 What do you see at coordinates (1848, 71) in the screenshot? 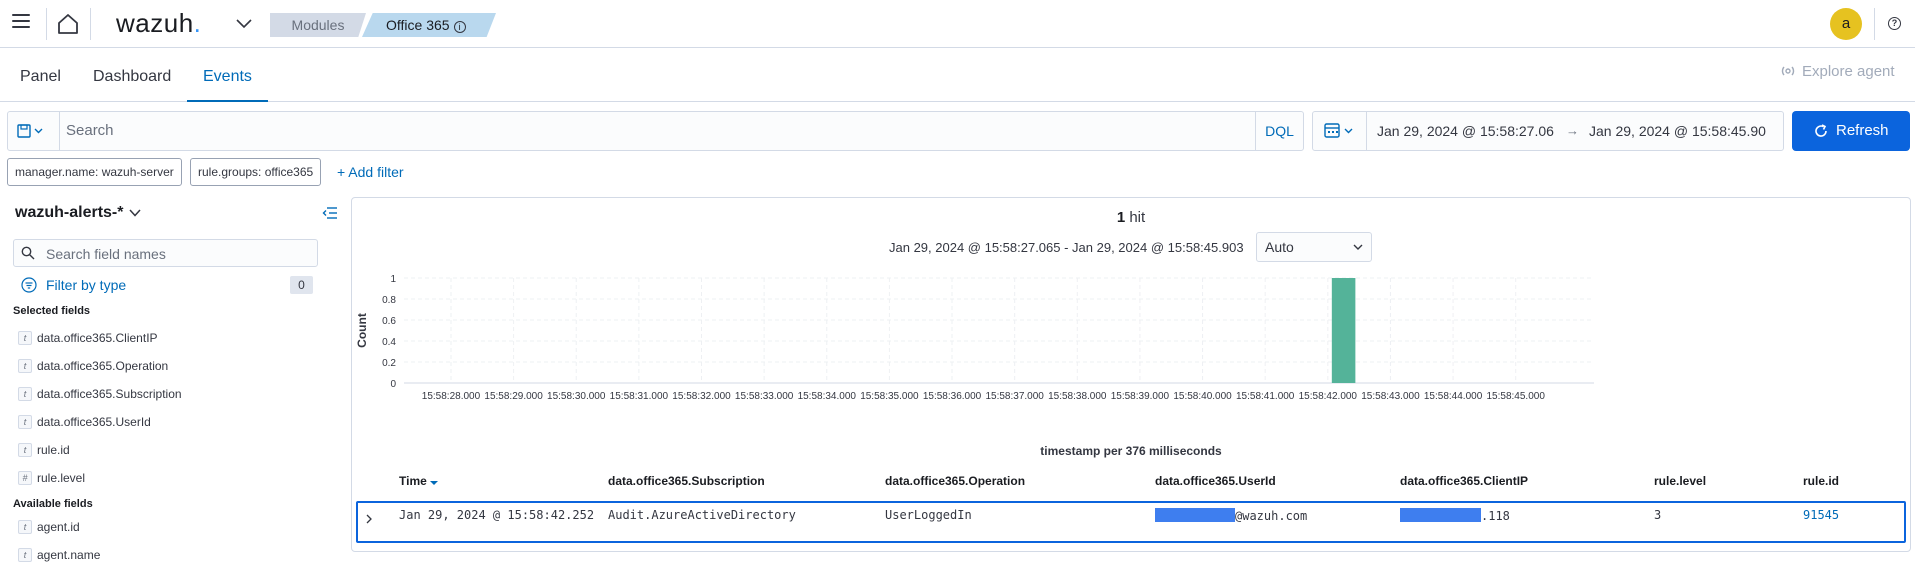
I see `explore-agent-label: Explore agent` at bounding box center [1848, 71].